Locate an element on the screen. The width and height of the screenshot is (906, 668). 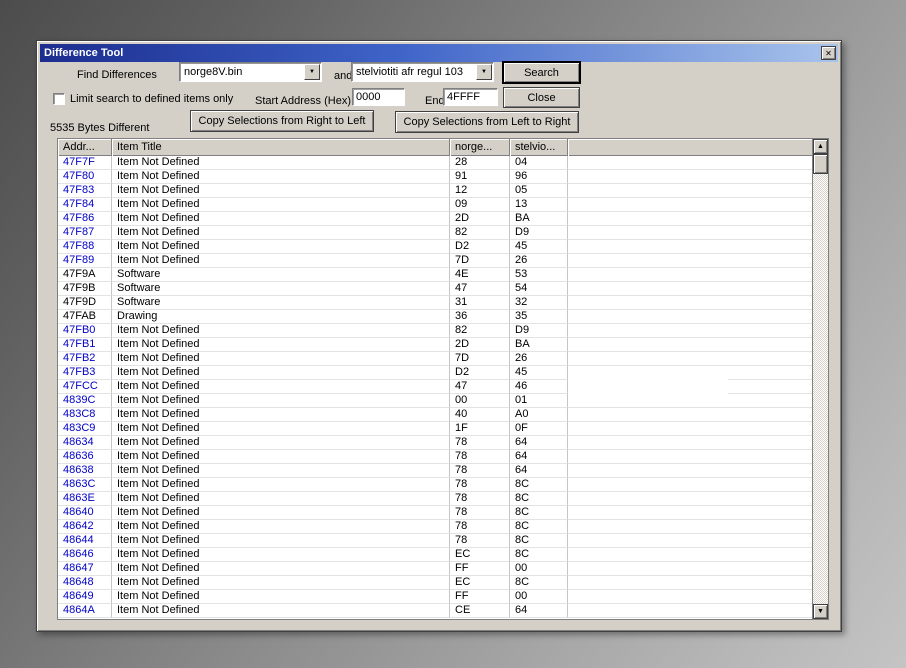
table-row: 4863E Item Not Defined 78 8C is located at coordinates (435, 499).